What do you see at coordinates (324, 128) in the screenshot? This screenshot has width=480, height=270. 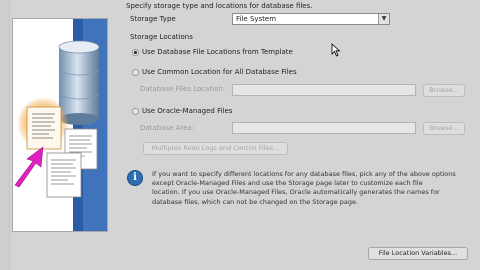 I see `database-area-field` at bounding box center [324, 128].